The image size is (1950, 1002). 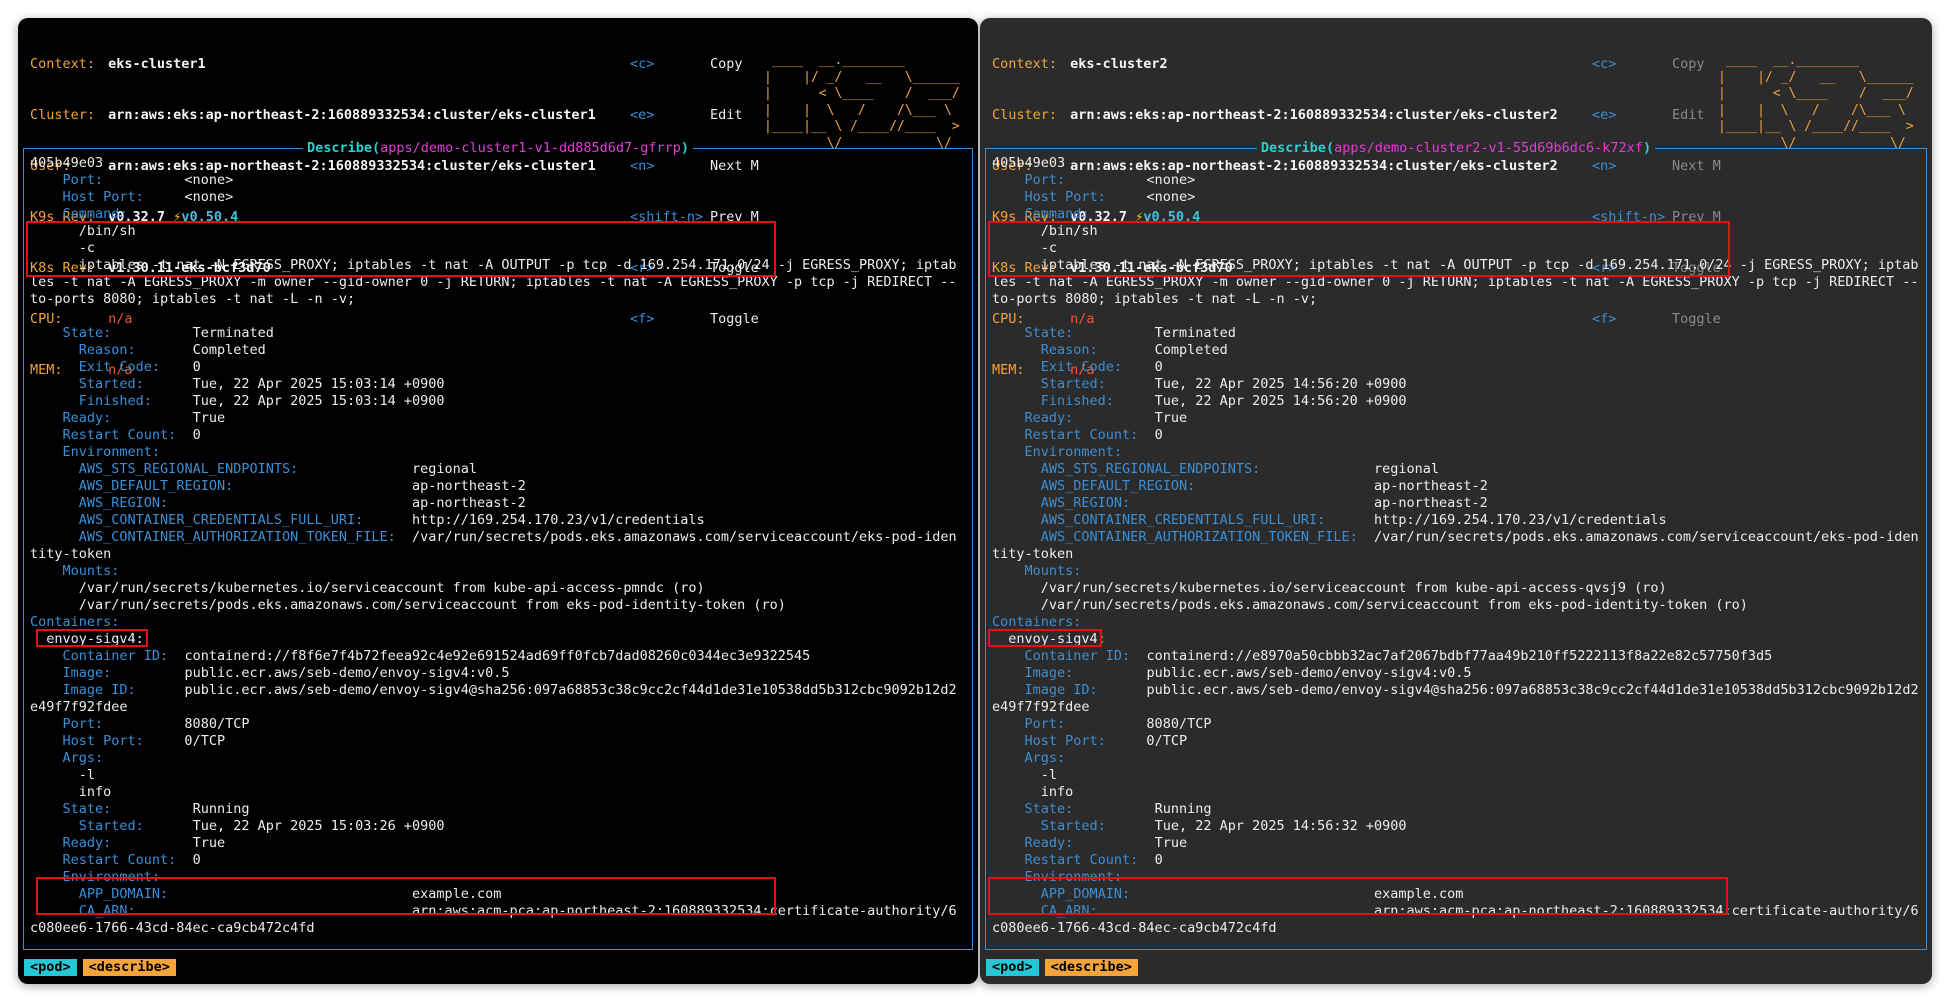 I want to click on describe-line: Mounts:, so click(x=91, y=571).